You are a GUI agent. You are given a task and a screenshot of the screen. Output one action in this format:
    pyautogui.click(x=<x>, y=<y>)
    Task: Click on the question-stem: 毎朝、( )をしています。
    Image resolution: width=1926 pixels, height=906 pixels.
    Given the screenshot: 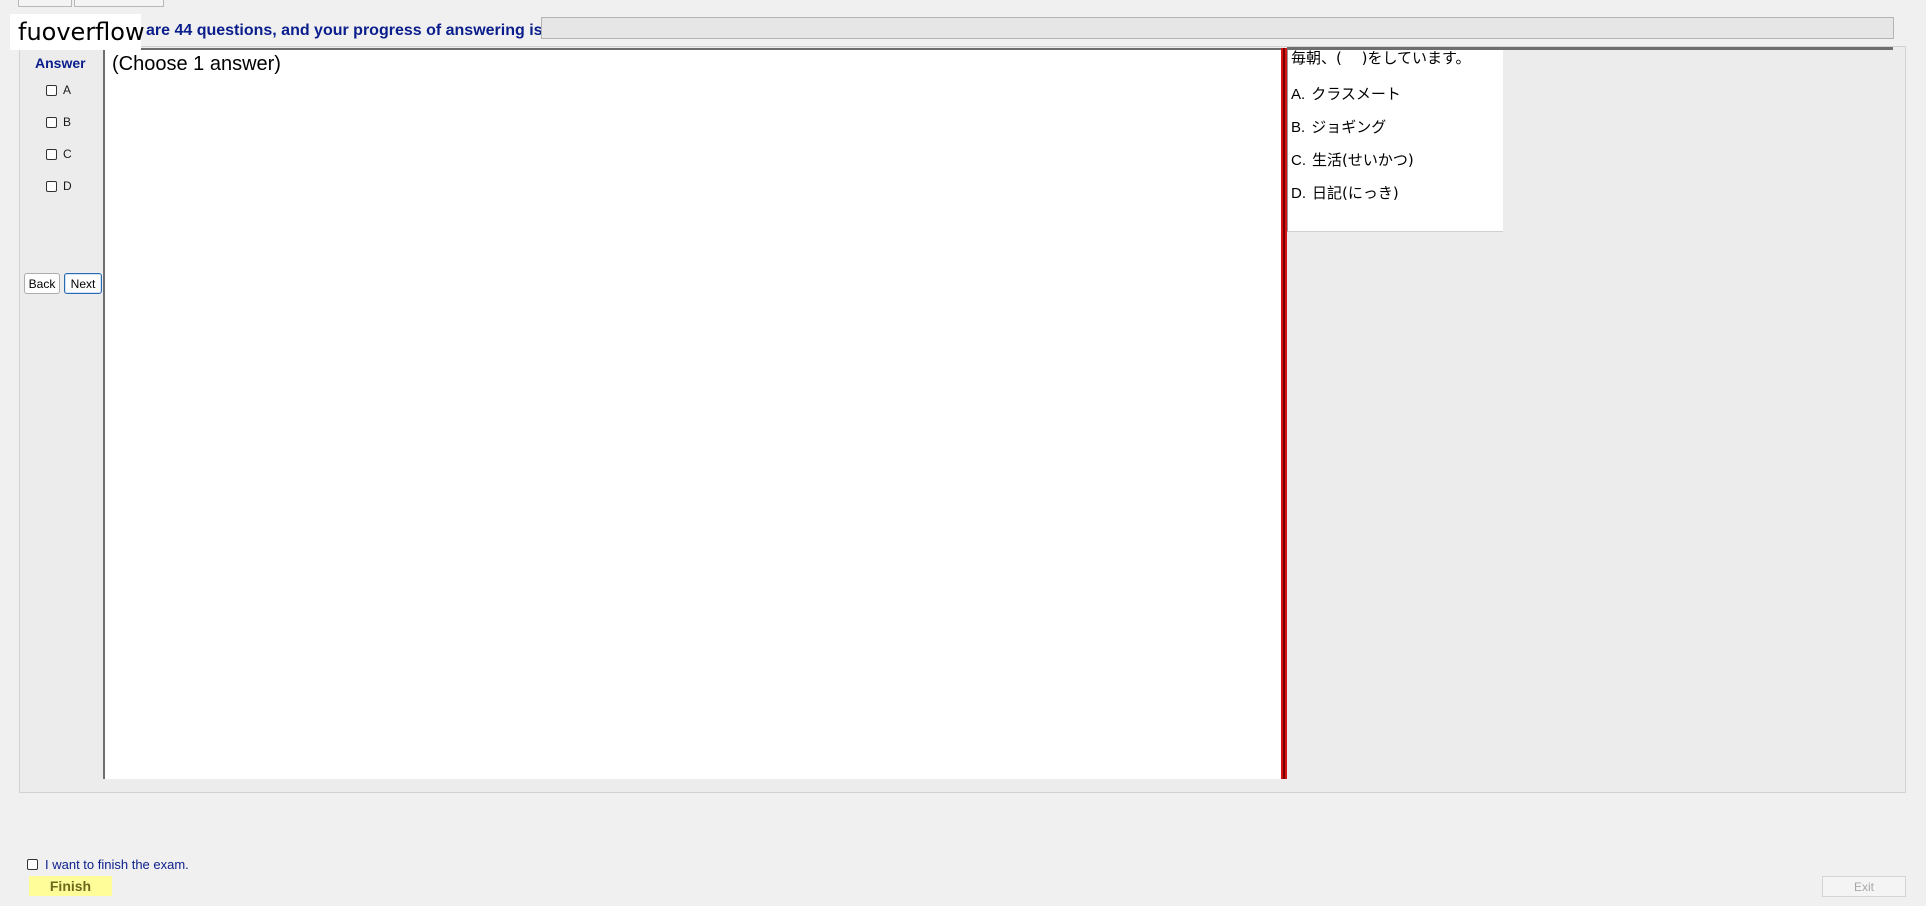 What is the action you would take?
    pyautogui.click(x=1381, y=58)
    